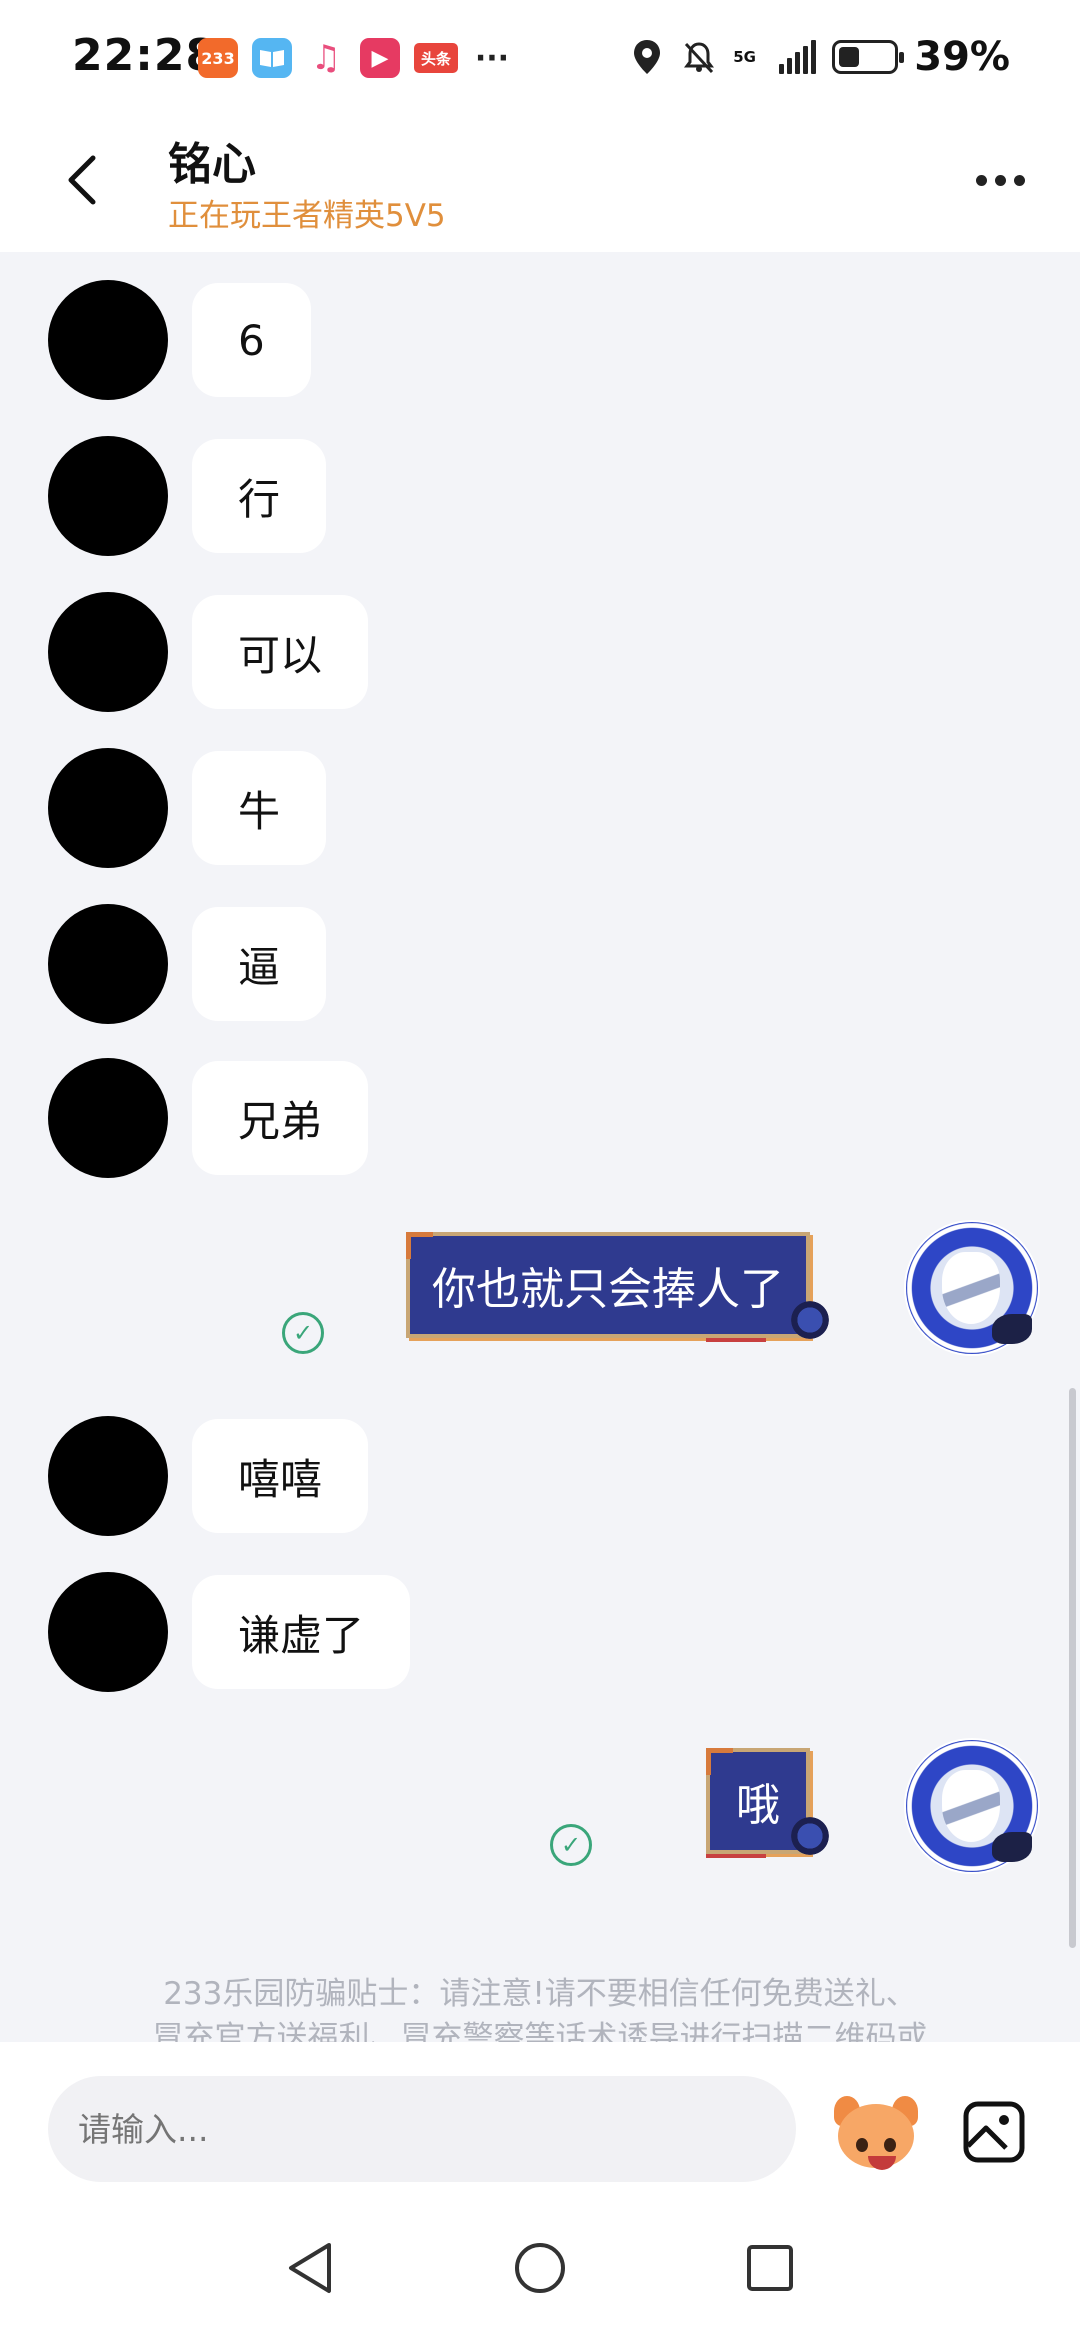 The height and width of the screenshot is (2340, 1080). Describe the element at coordinates (272, 58) in the screenshot. I see `reader-app-icon` at that location.